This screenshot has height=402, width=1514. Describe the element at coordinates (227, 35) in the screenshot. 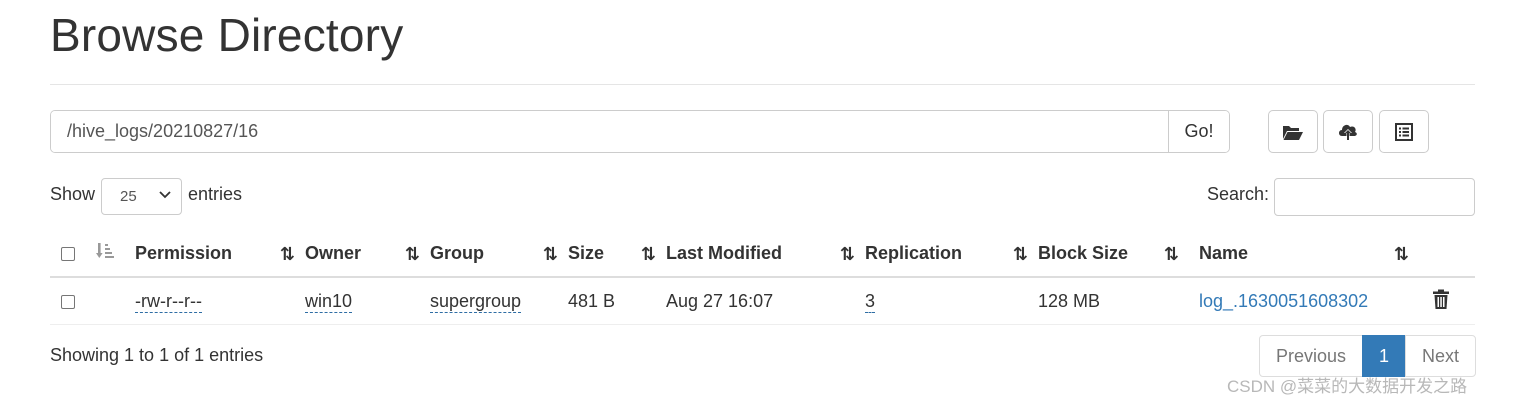

I see `page-title: Browse Directory` at that location.